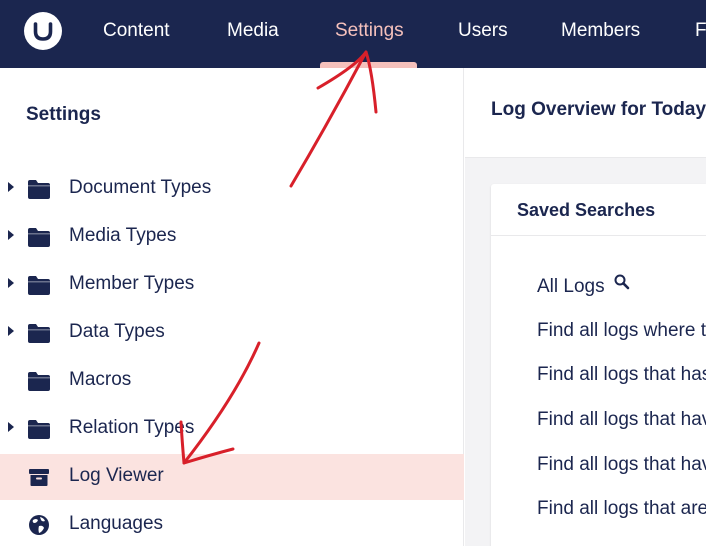  Describe the element at coordinates (232, 285) in the screenshot. I see `tree-item-member-types: Member Types` at that location.